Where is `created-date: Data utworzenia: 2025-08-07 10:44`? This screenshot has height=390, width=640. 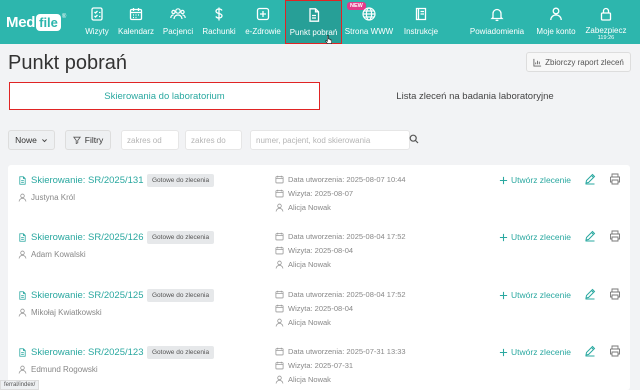 created-date: Data utworzenia: 2025-08-07 10:44 is located at coordinates (340, 179).